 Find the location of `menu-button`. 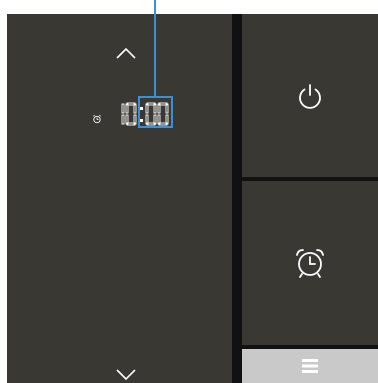

menu-button is located at coordinates (310, 364).